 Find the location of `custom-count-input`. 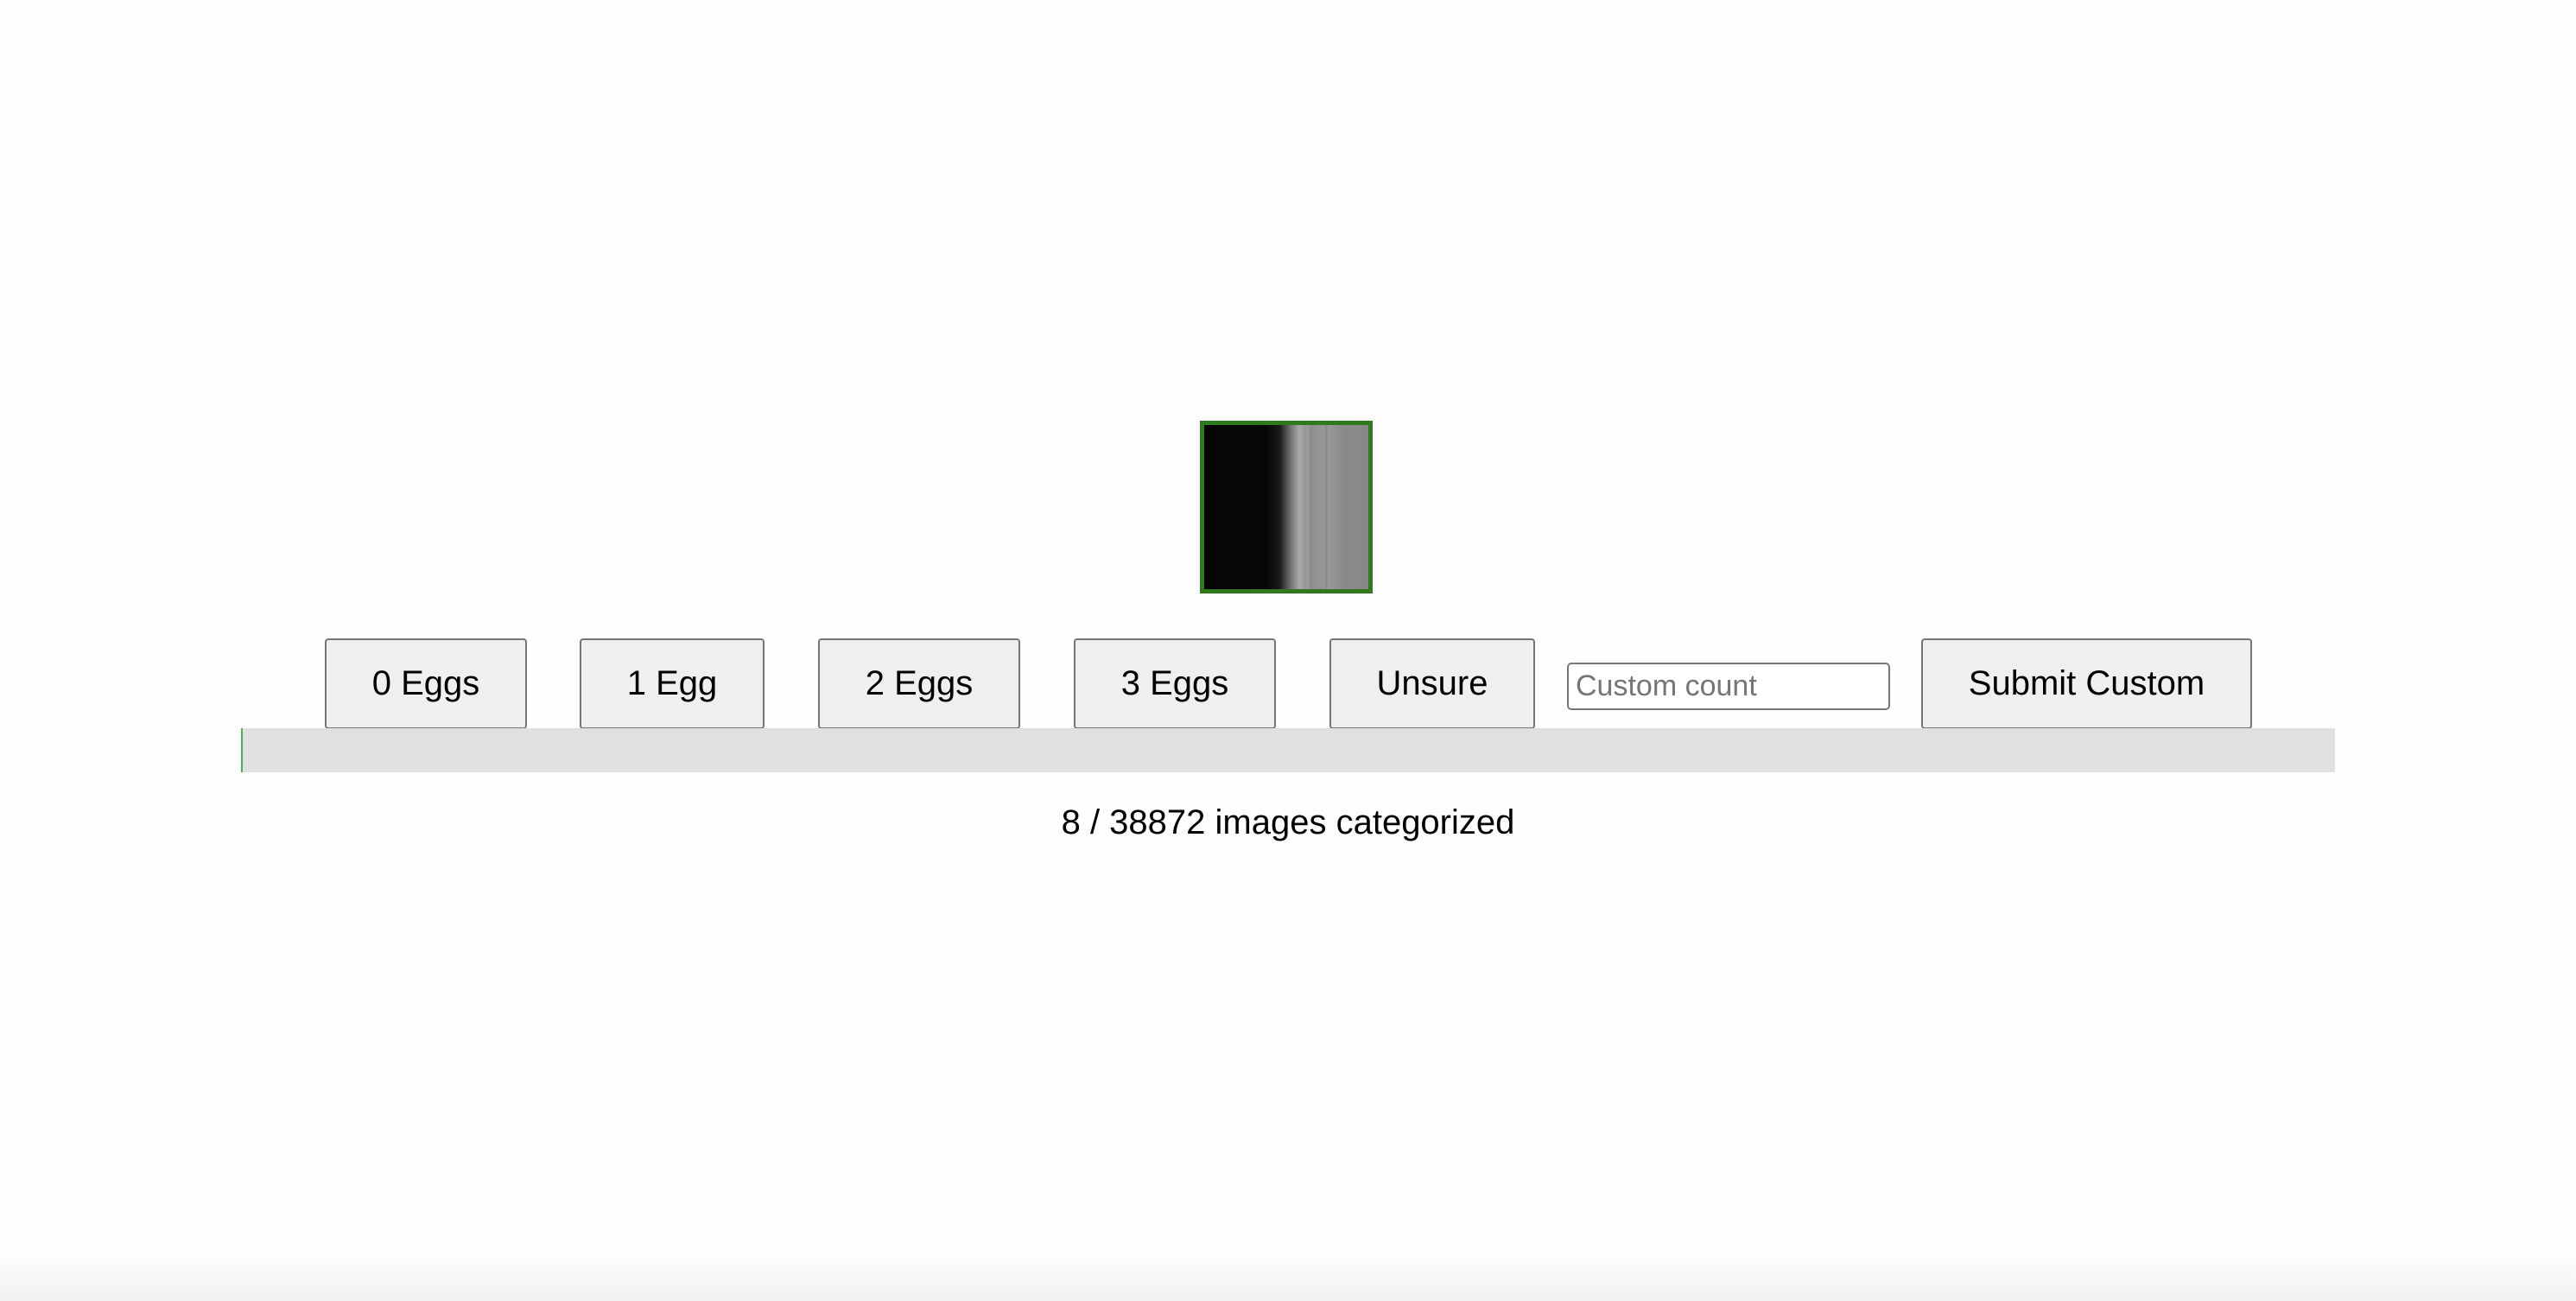

custom-count-input is located at coordinates (1728, 686).